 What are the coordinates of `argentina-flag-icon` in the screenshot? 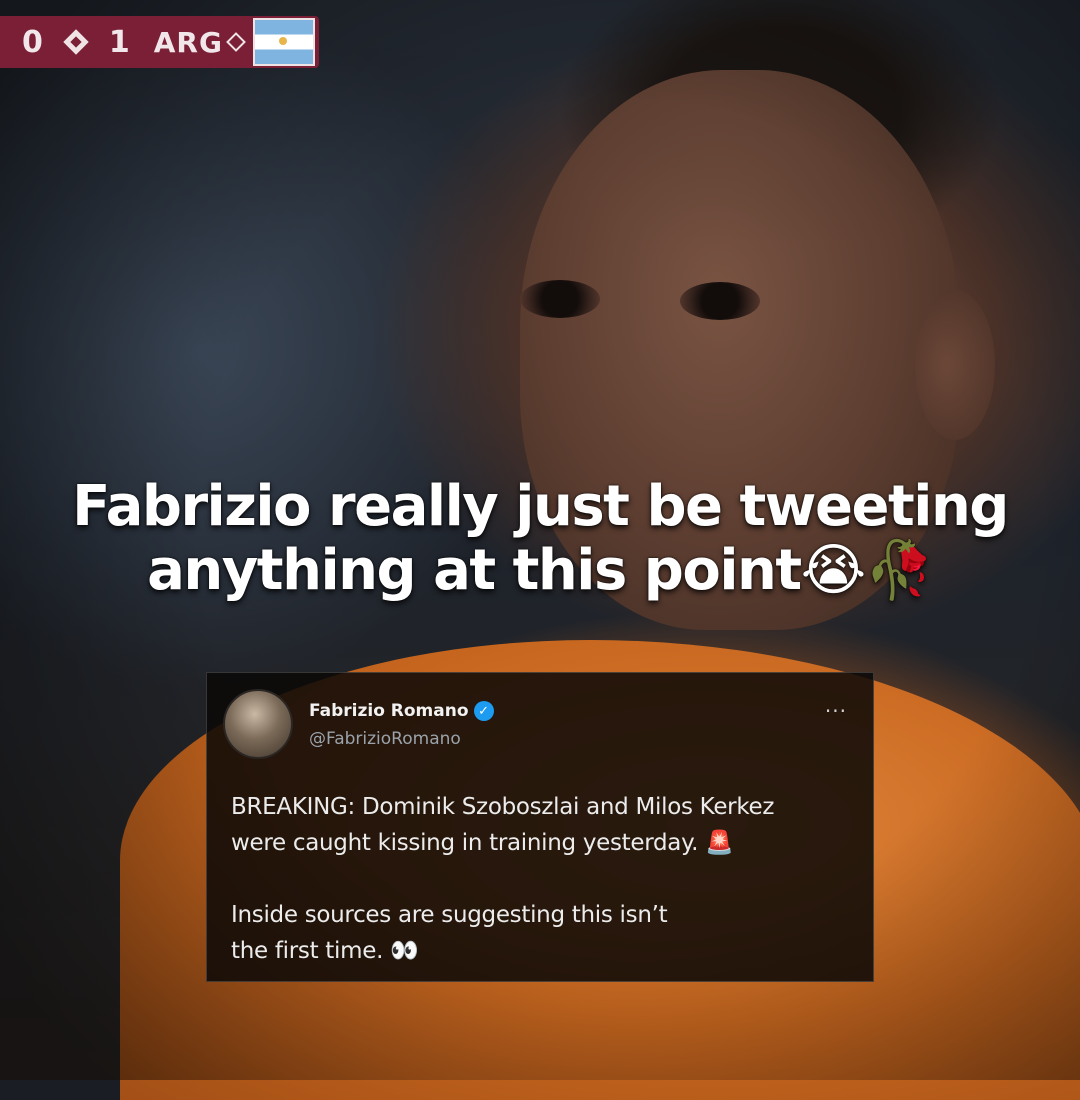 It's located at (283, 42).